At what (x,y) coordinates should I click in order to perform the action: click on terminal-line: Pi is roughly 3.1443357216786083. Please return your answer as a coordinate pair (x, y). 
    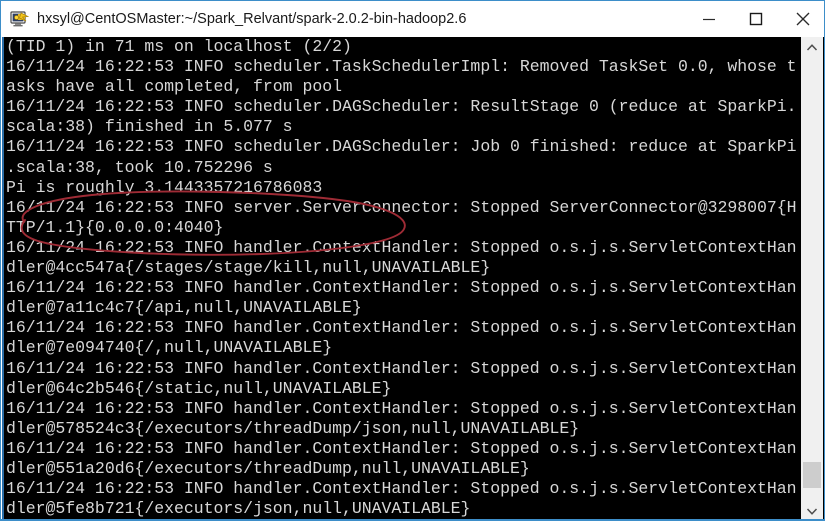
    Looking at the image, I should click on (164, 187).